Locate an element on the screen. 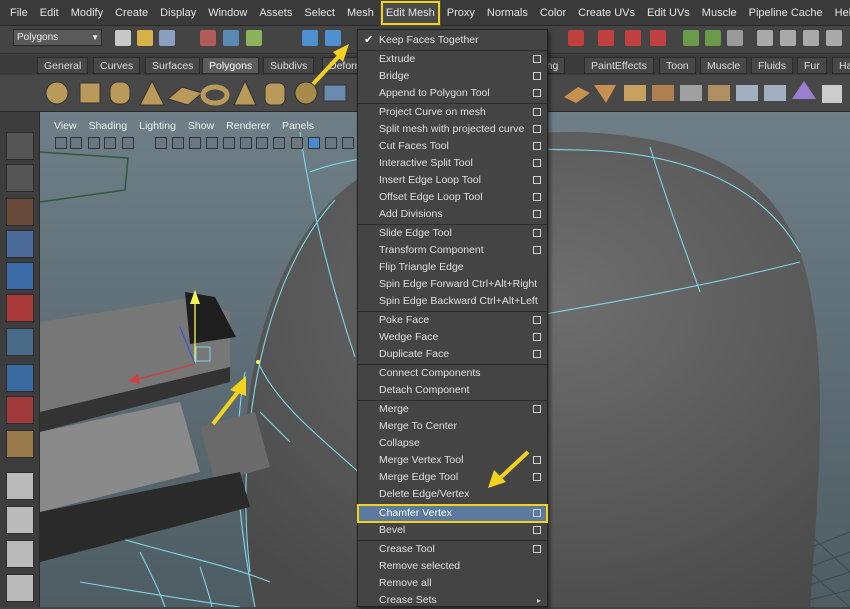 This screenshot has width=850, height=609. menu-item-transform-component: Transform Component is located at coordinates (452, 250).